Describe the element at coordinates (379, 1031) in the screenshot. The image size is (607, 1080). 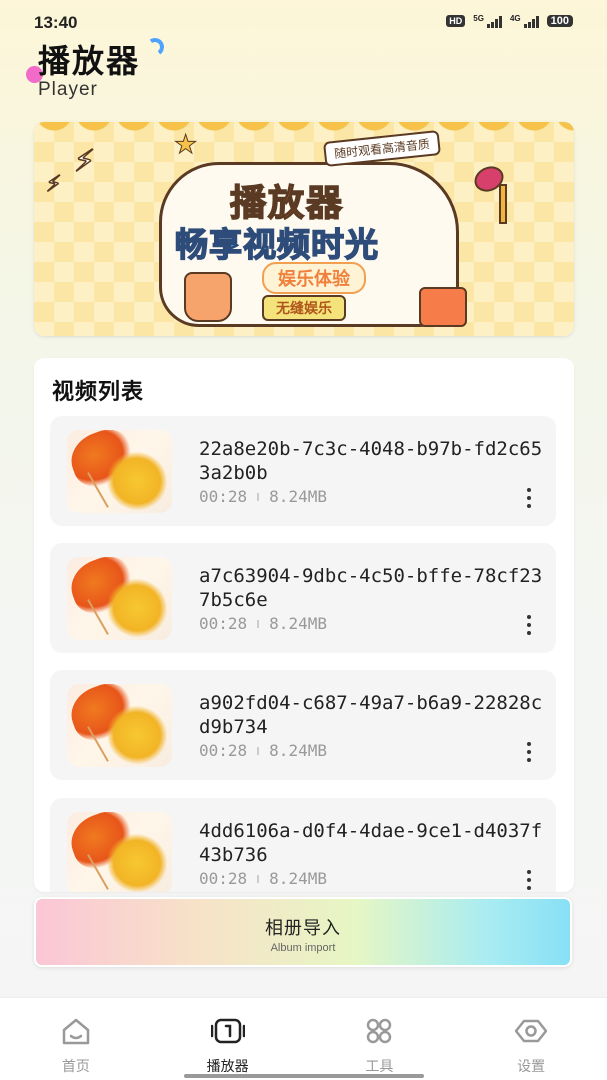
I see `grid-icon` at that location.